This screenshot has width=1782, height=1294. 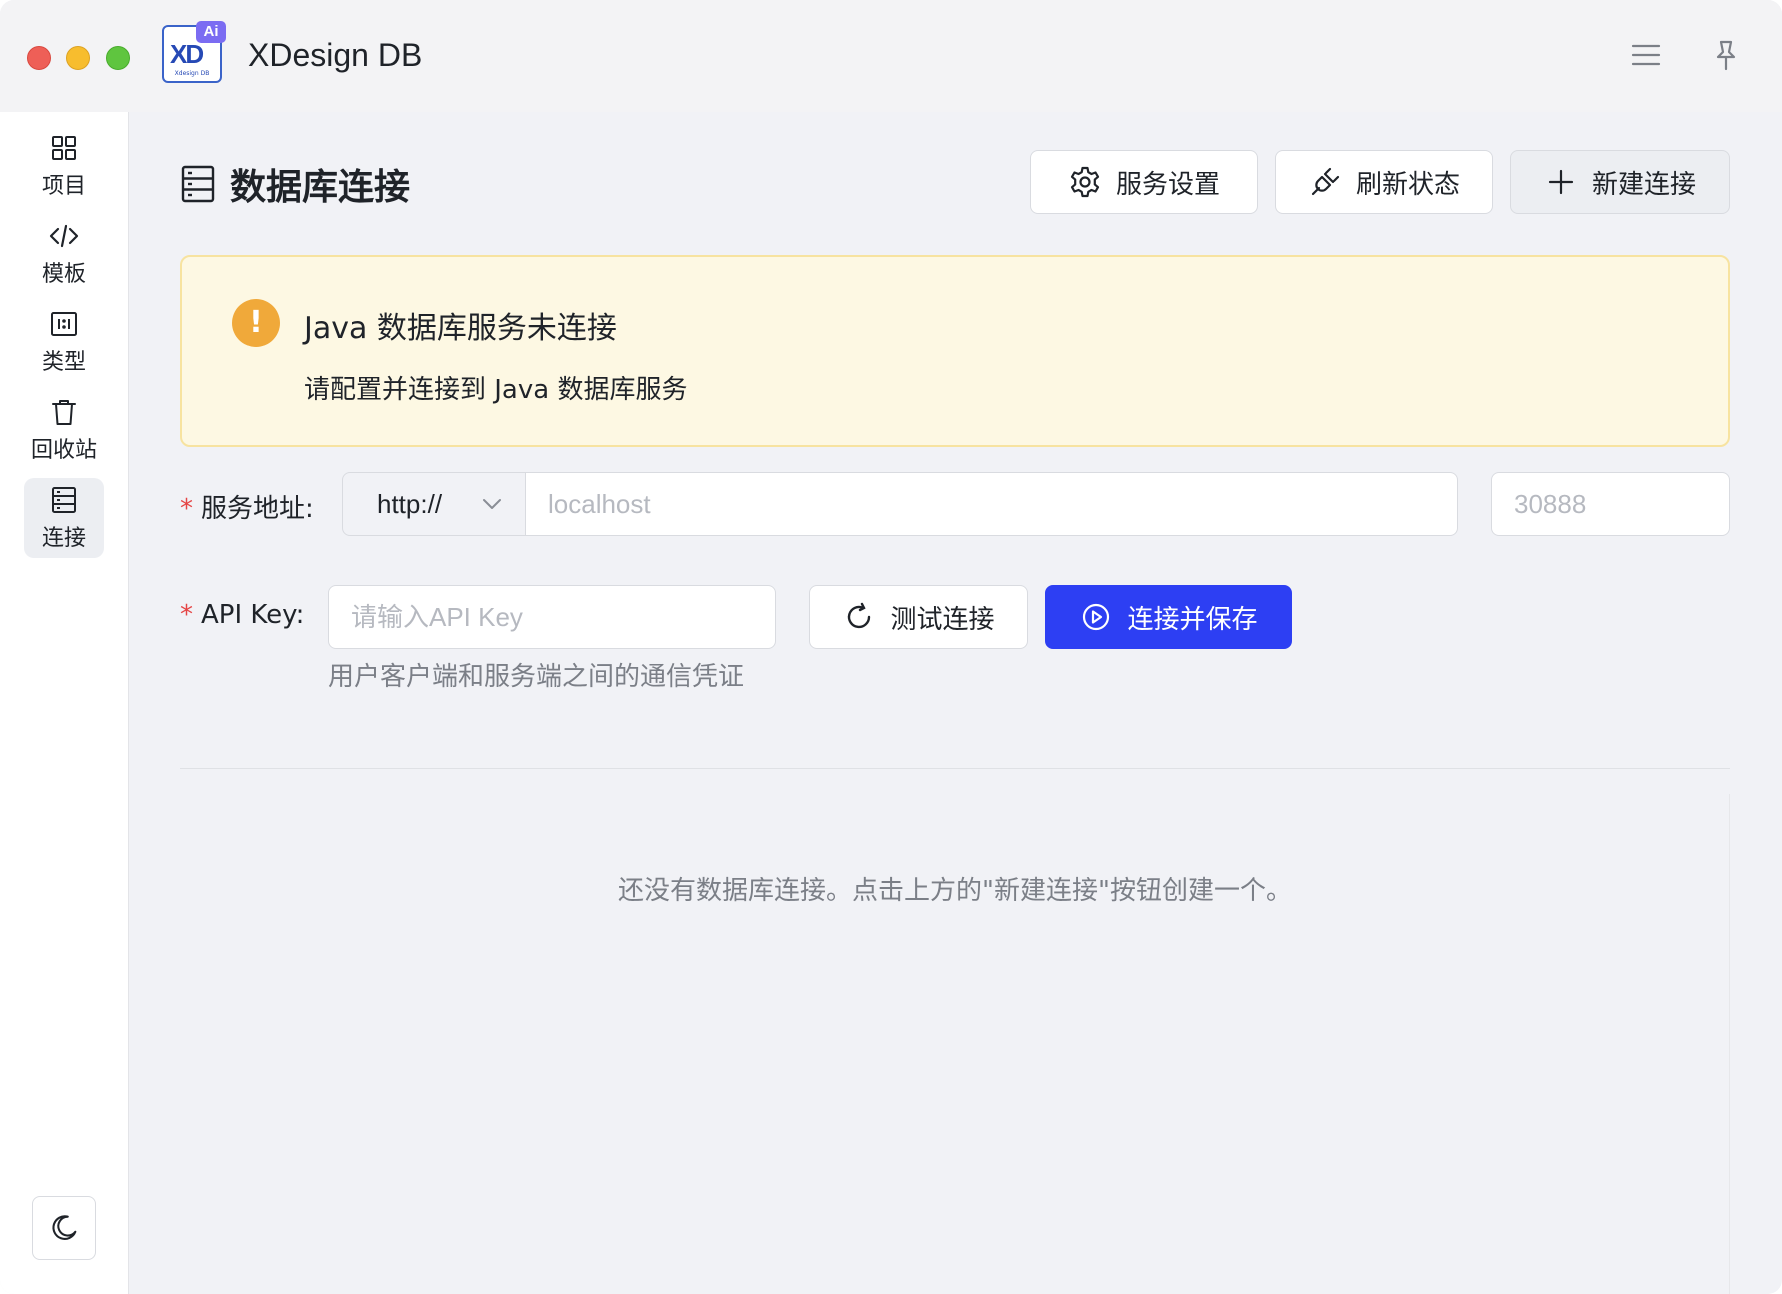 What do you see at coordinates (492, 504) in the screenshot?
I see `chevron-down-icon` at bounding box center [492, 504].